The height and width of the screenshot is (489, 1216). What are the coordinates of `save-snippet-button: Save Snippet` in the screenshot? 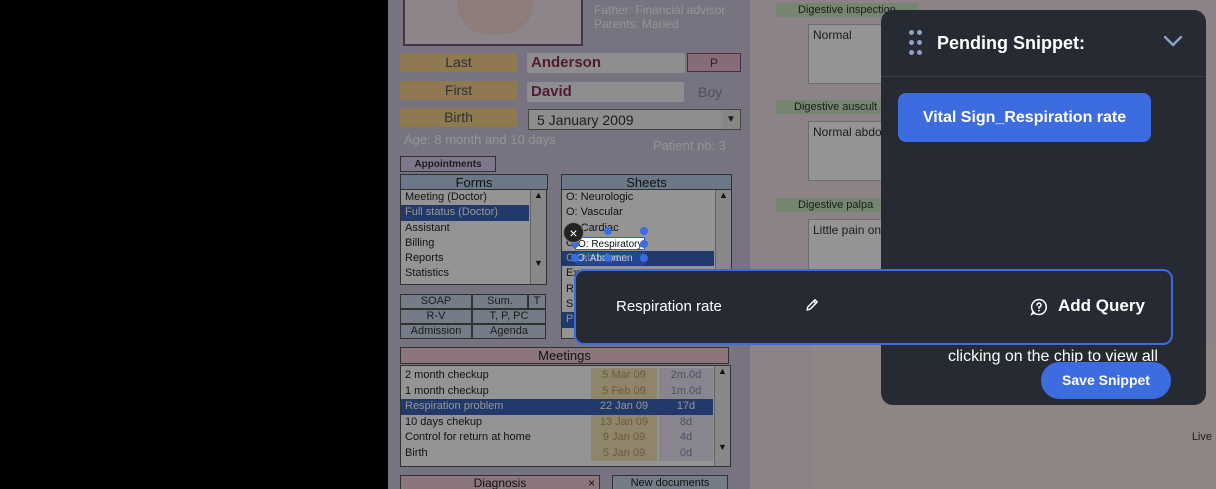 It's located at (1106, 380).